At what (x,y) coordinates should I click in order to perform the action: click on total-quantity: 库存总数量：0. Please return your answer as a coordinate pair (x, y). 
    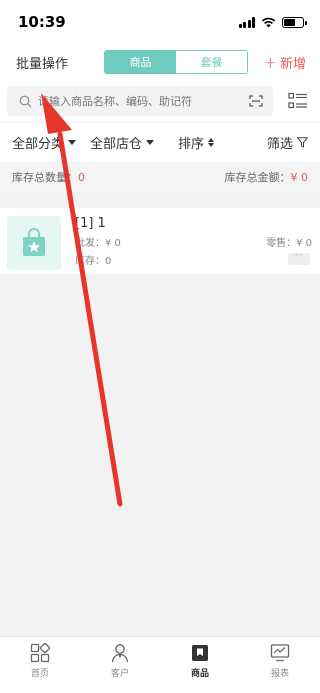
    Looking at the image, I should click on (48, 177).